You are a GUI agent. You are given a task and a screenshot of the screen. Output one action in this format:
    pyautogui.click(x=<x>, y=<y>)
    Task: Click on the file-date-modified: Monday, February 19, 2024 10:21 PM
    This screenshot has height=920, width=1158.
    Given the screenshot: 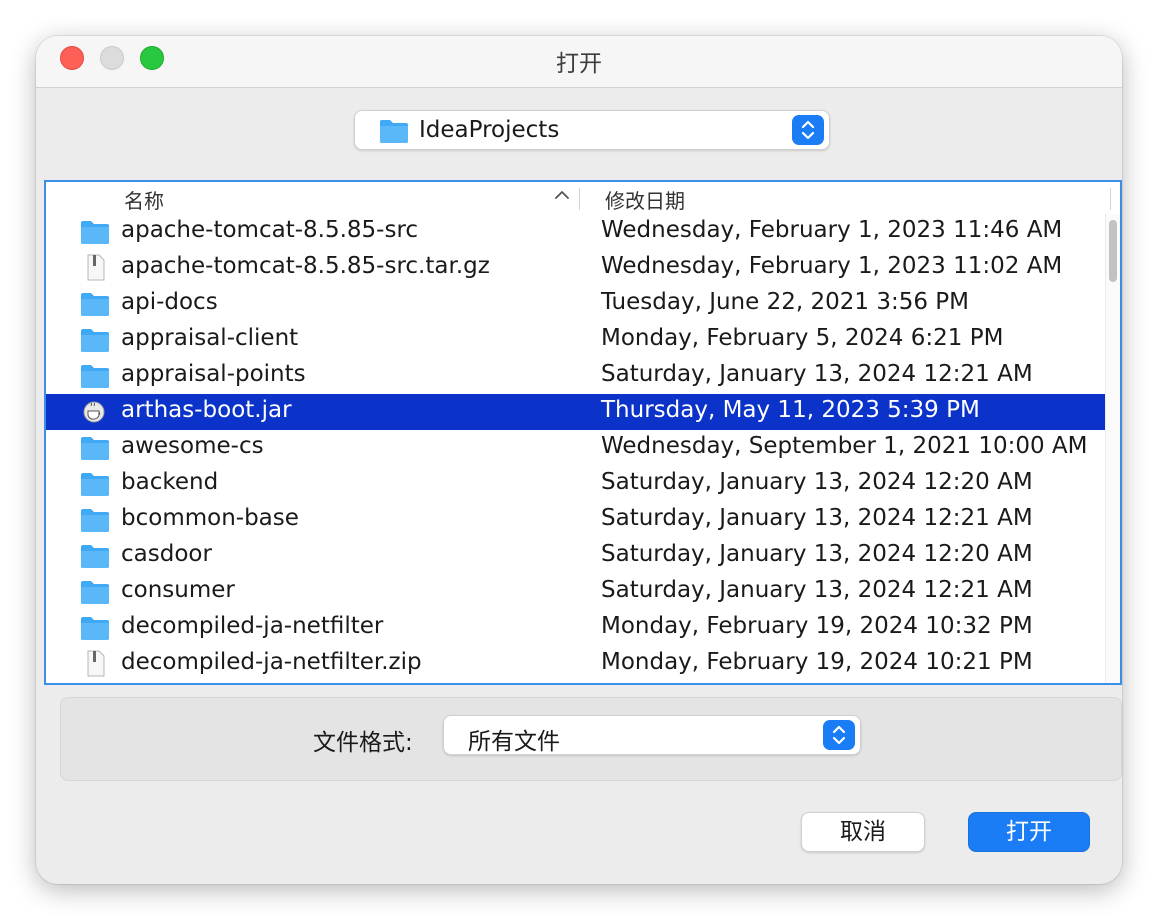 What is the action you would take?
    pyautogui.click(x=817, y=662)
    